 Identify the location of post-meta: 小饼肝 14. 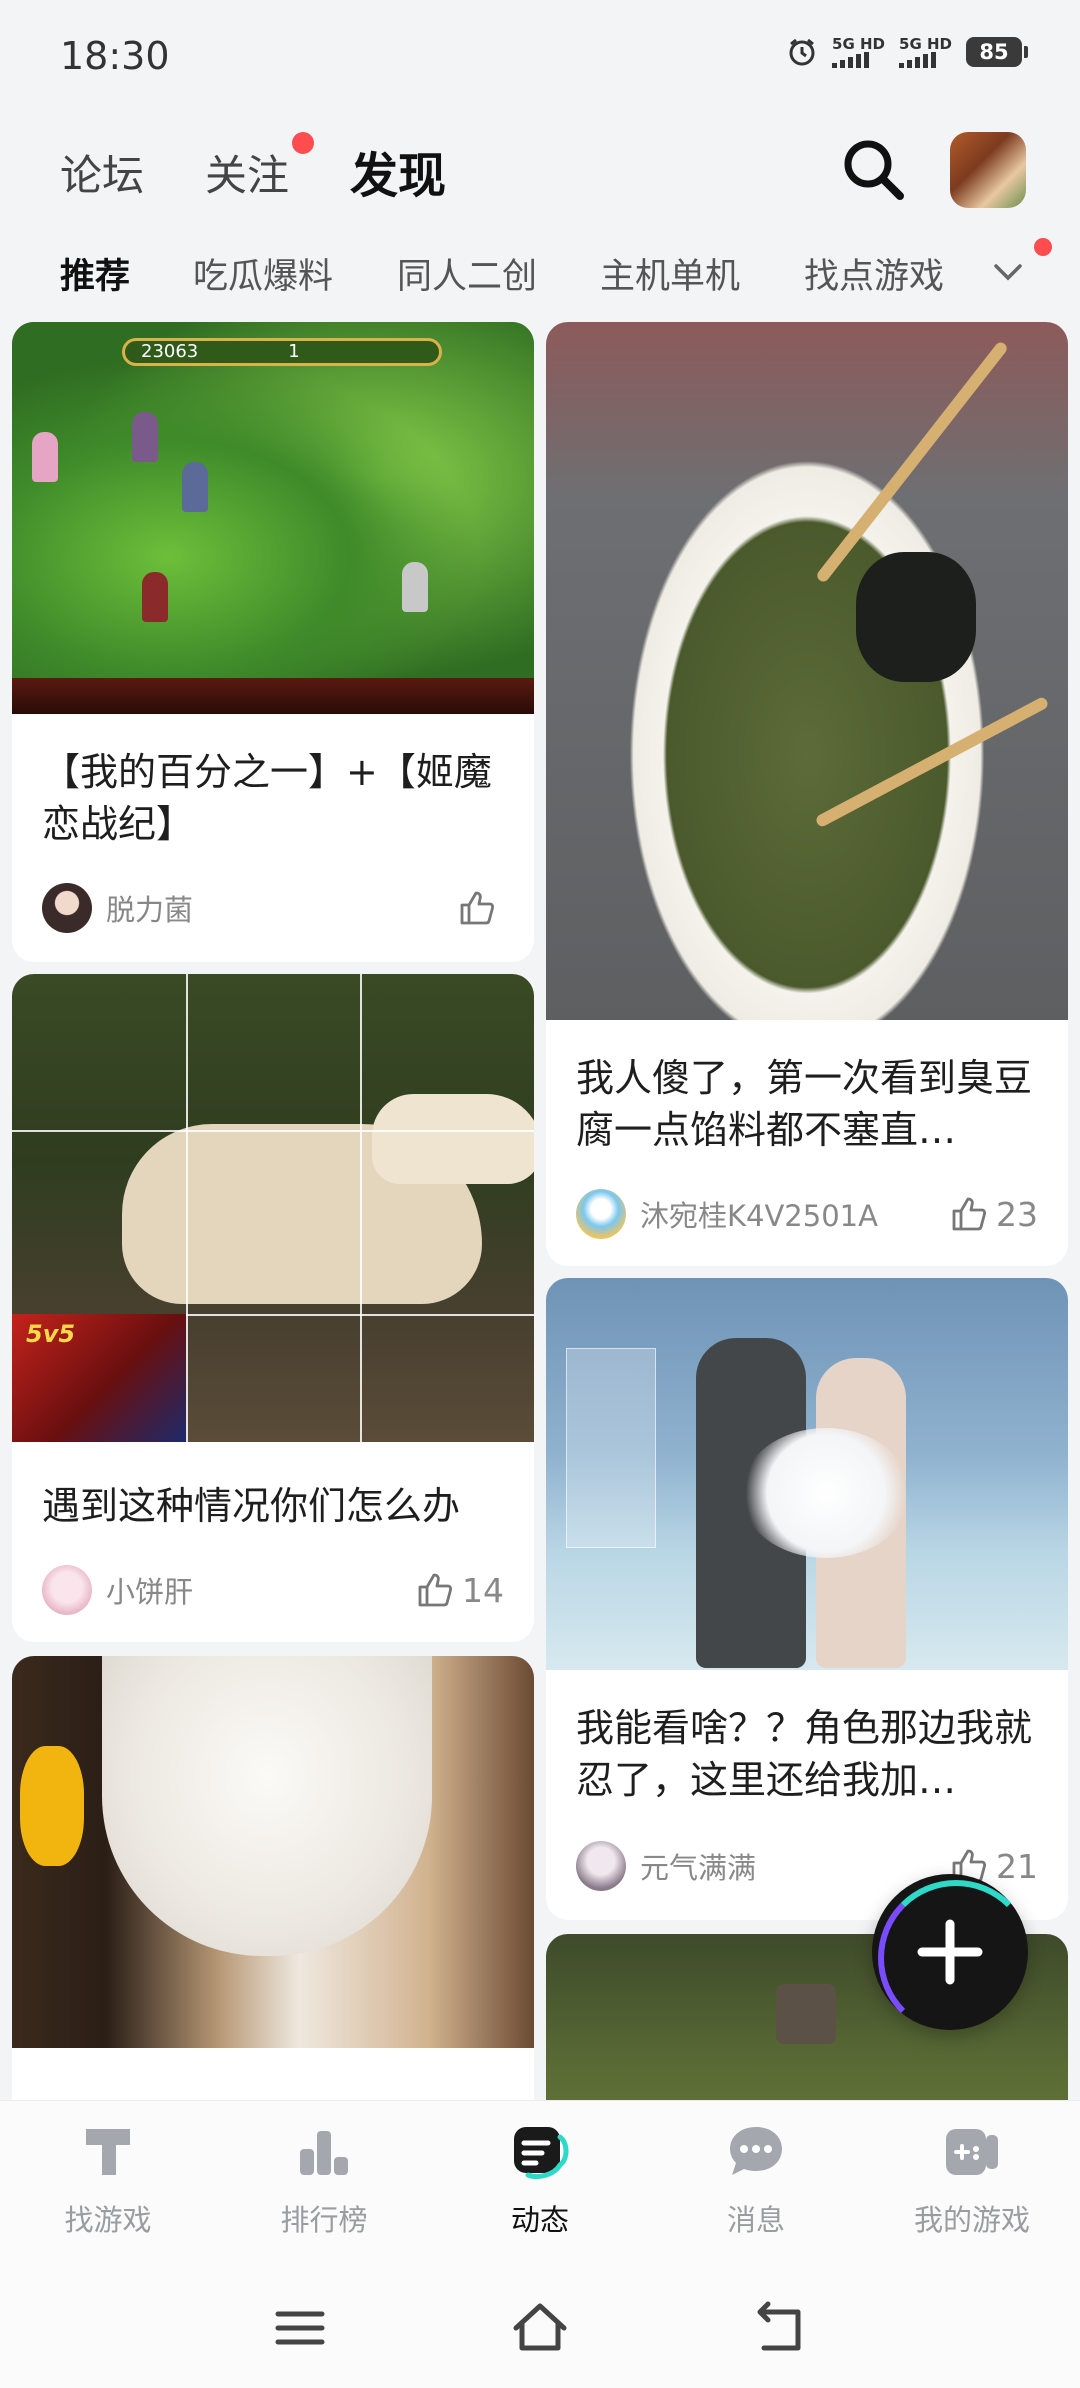
(273, 1590).